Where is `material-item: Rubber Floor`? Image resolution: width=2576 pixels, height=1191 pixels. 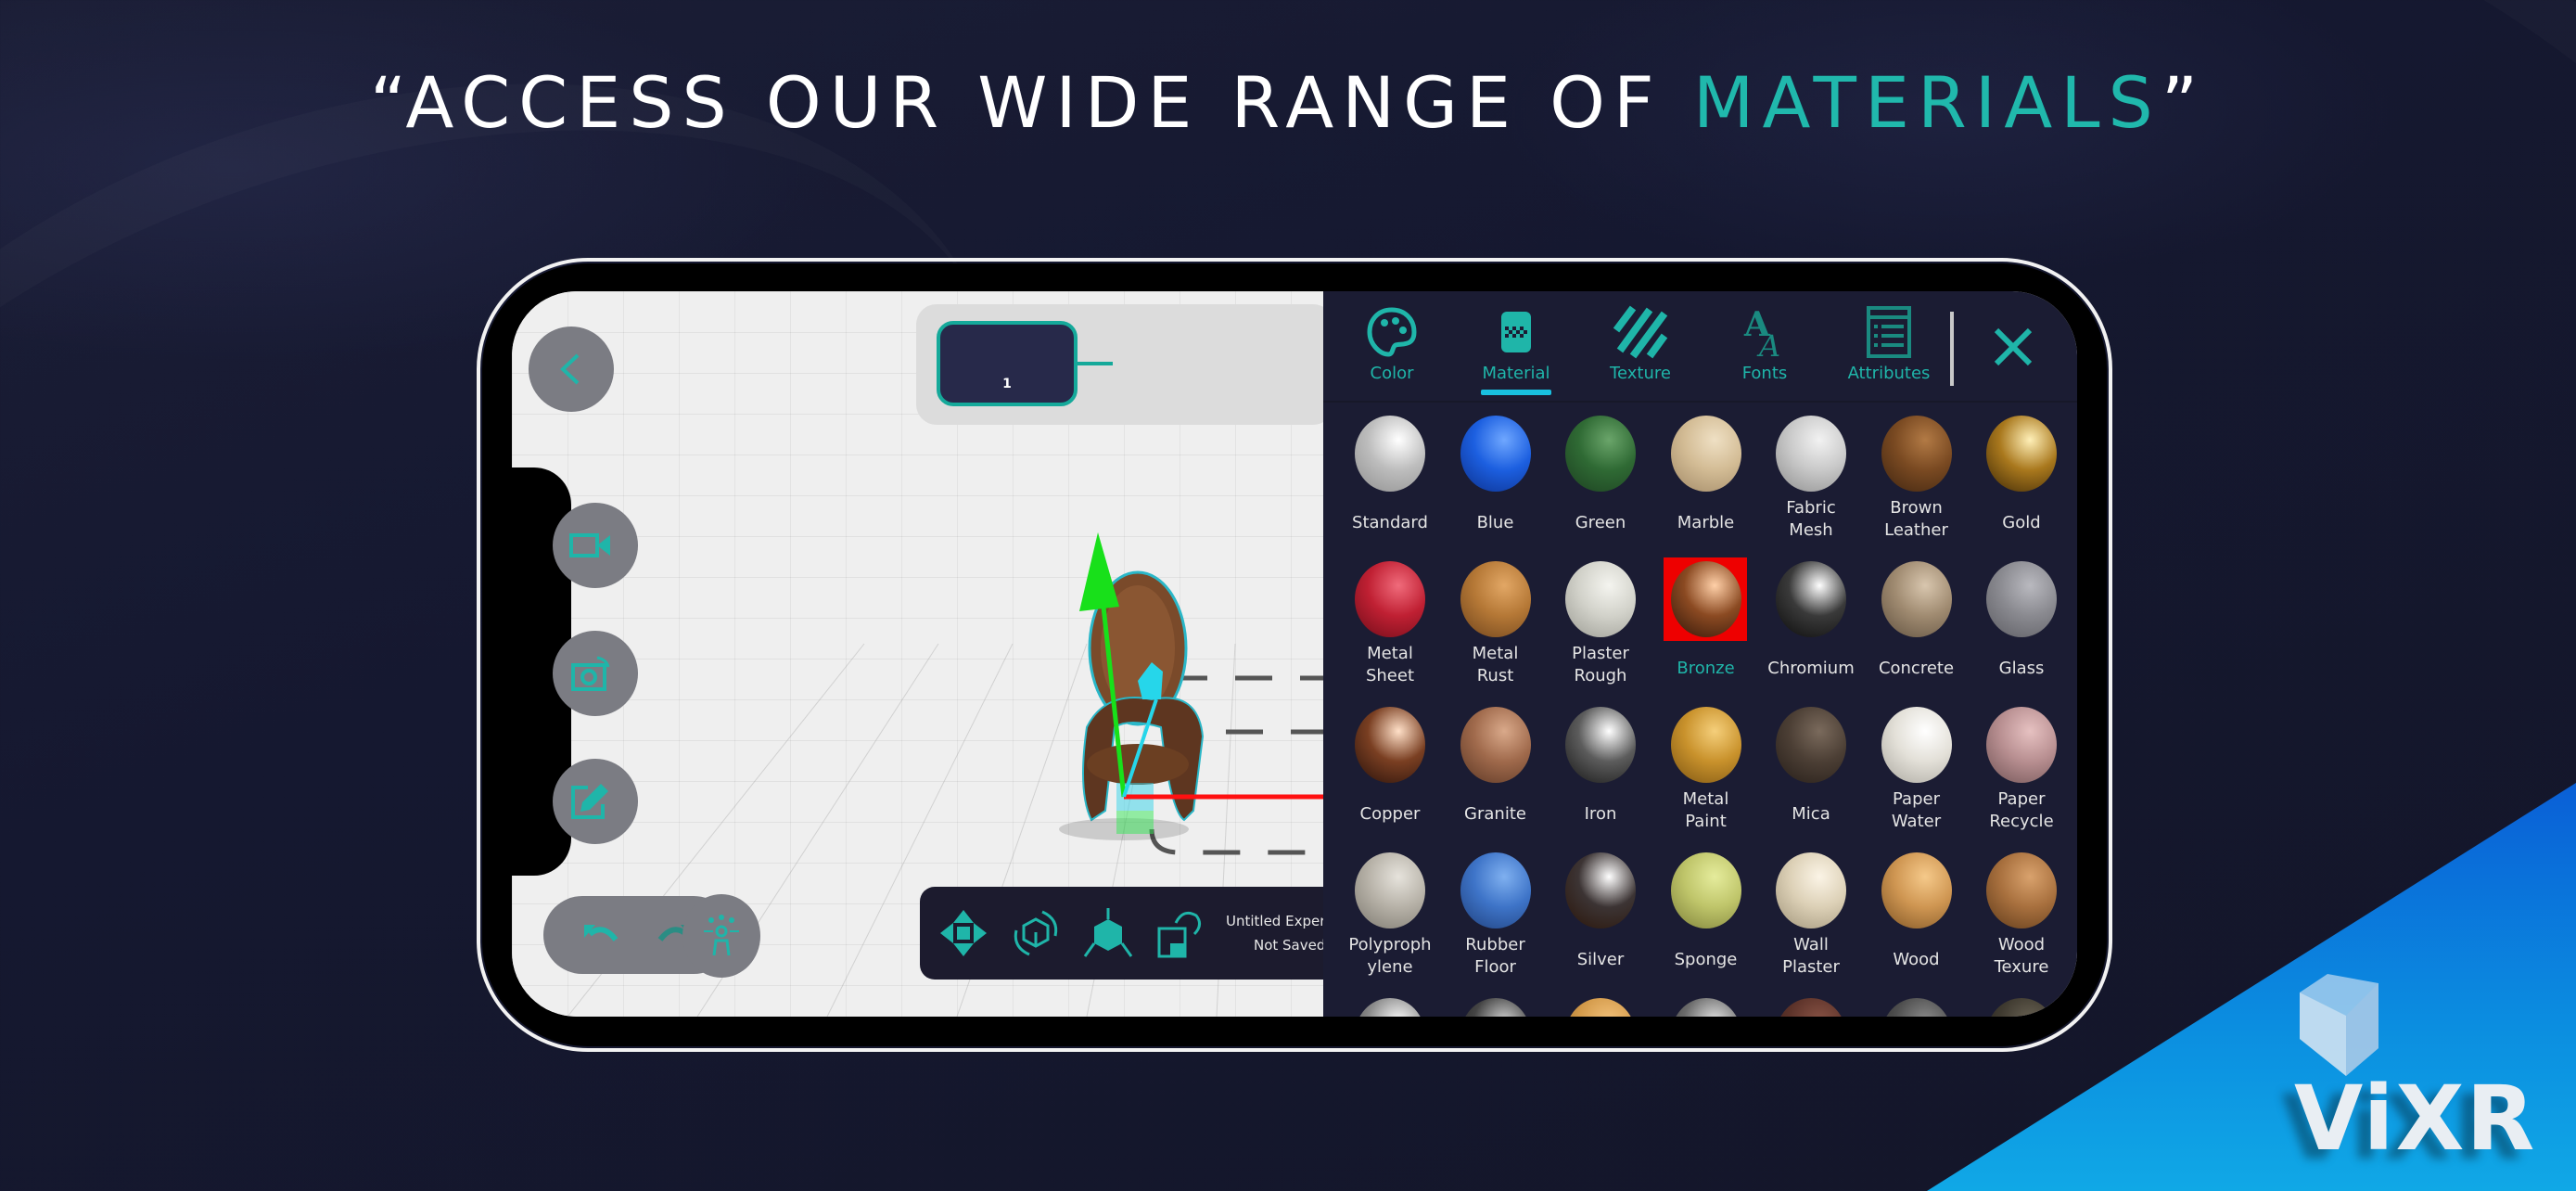
material-item: Rubber Floor is located at coordinates (1496, 922).